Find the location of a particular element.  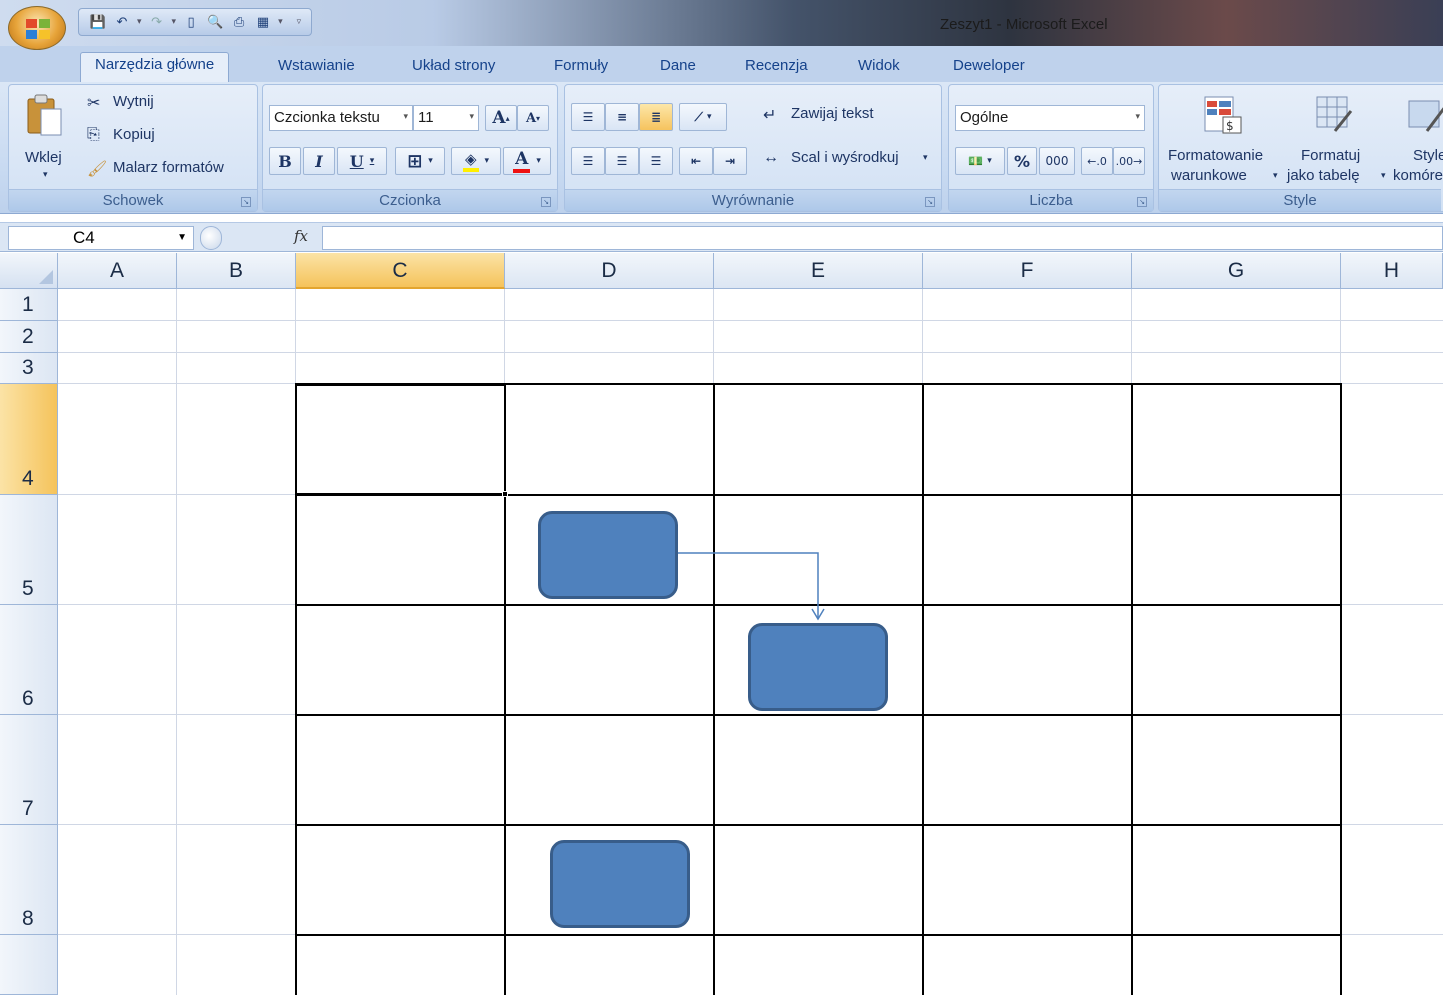

redo-dropdown-icon: ▾ is located at coordinates (174, 22).